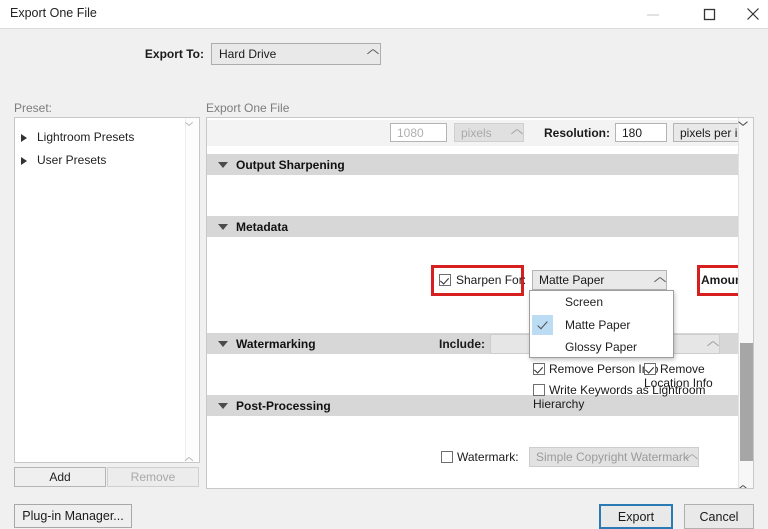 This screenshot has height=529, width=768. I want to click on settings-scrollbar, so click(745, 303).